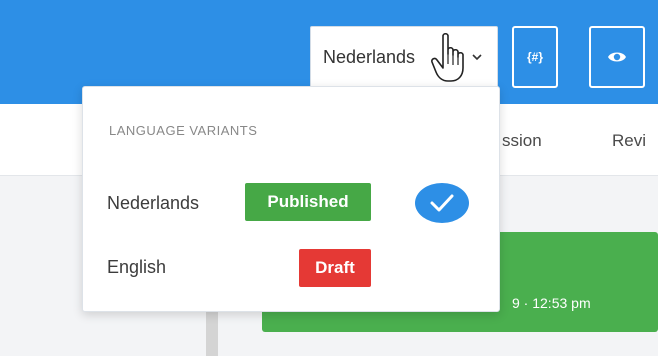  Describe the element at coordinates (369, 56) in the screenshot. I see `language-select-value: Nederlands` at that location.